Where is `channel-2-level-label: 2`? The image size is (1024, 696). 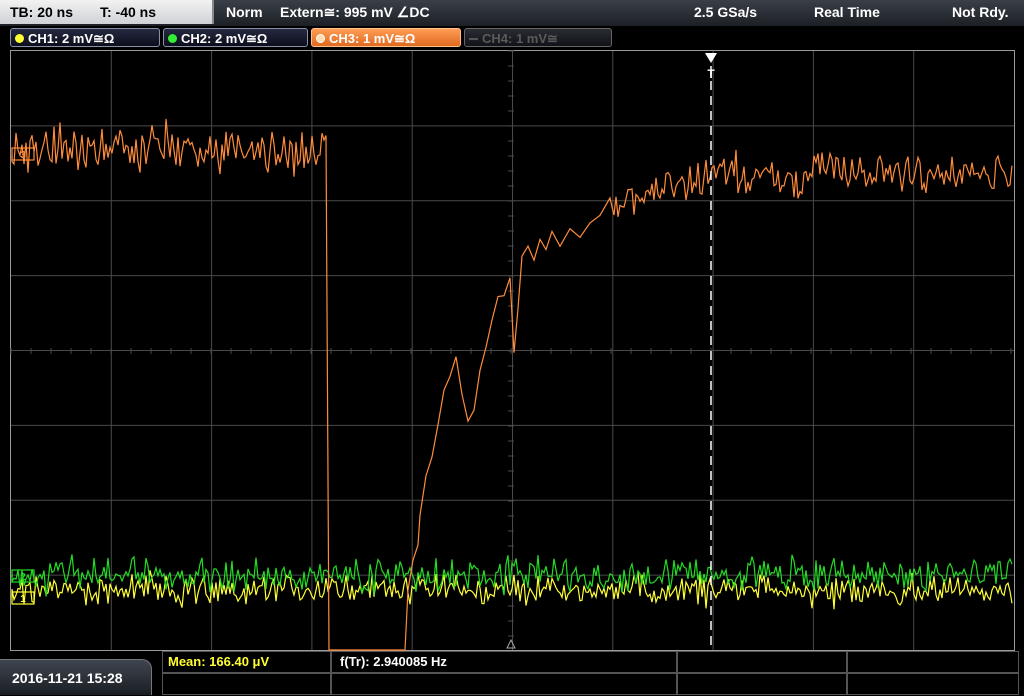 channel-2-level-label: 2 is located at coordinates (23, 577).